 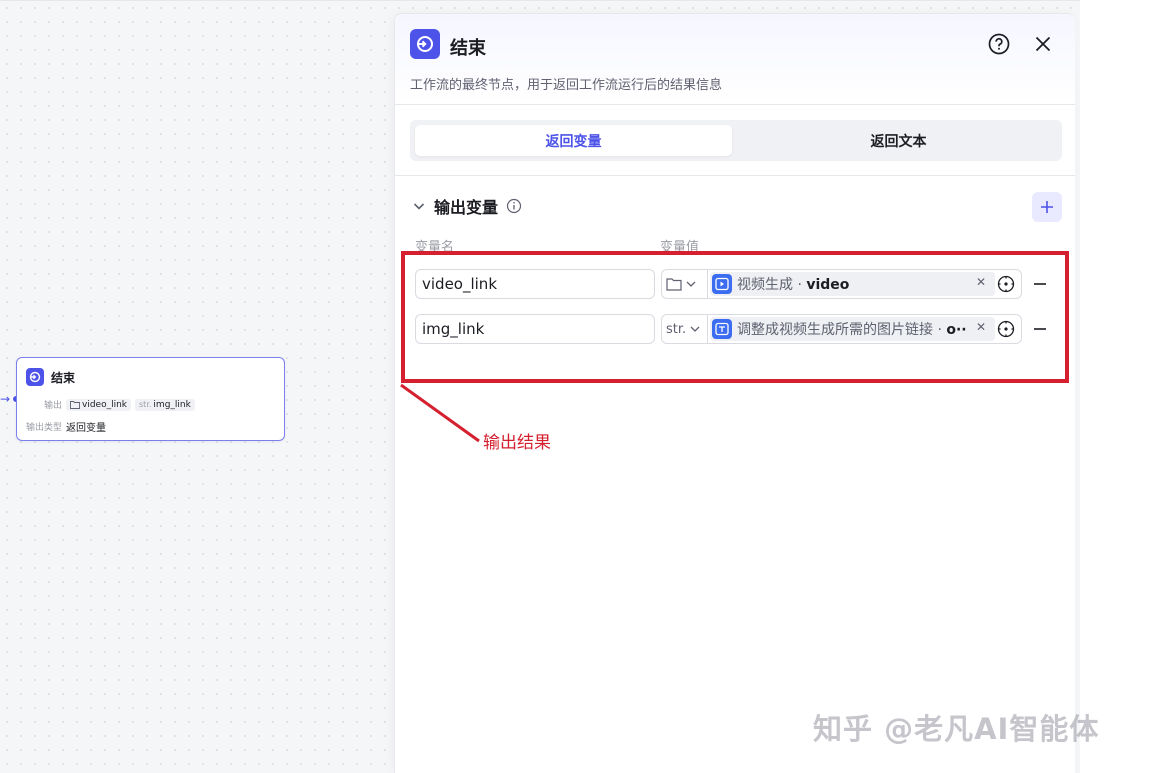 What do you see at coordinates (44, 428) in the screenshot?
I see `node-output-type-label: 输出类型` at bounding box center [44, 428].